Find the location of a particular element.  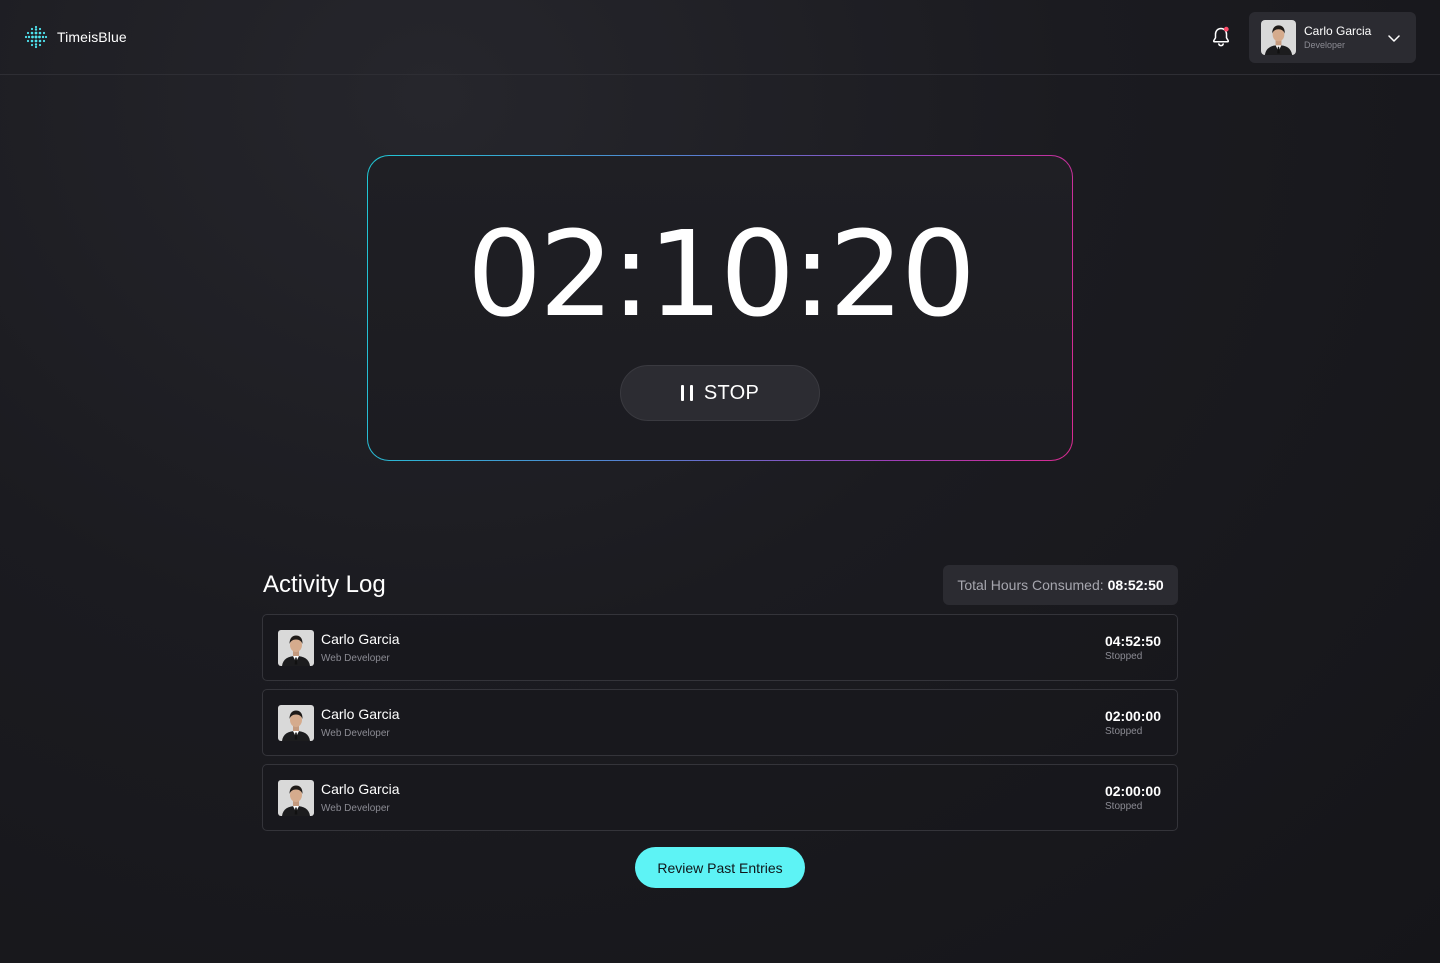

total-hours-badge: Total Hours Consumed: 08:52:50 is located at coordinates (1060, 585).